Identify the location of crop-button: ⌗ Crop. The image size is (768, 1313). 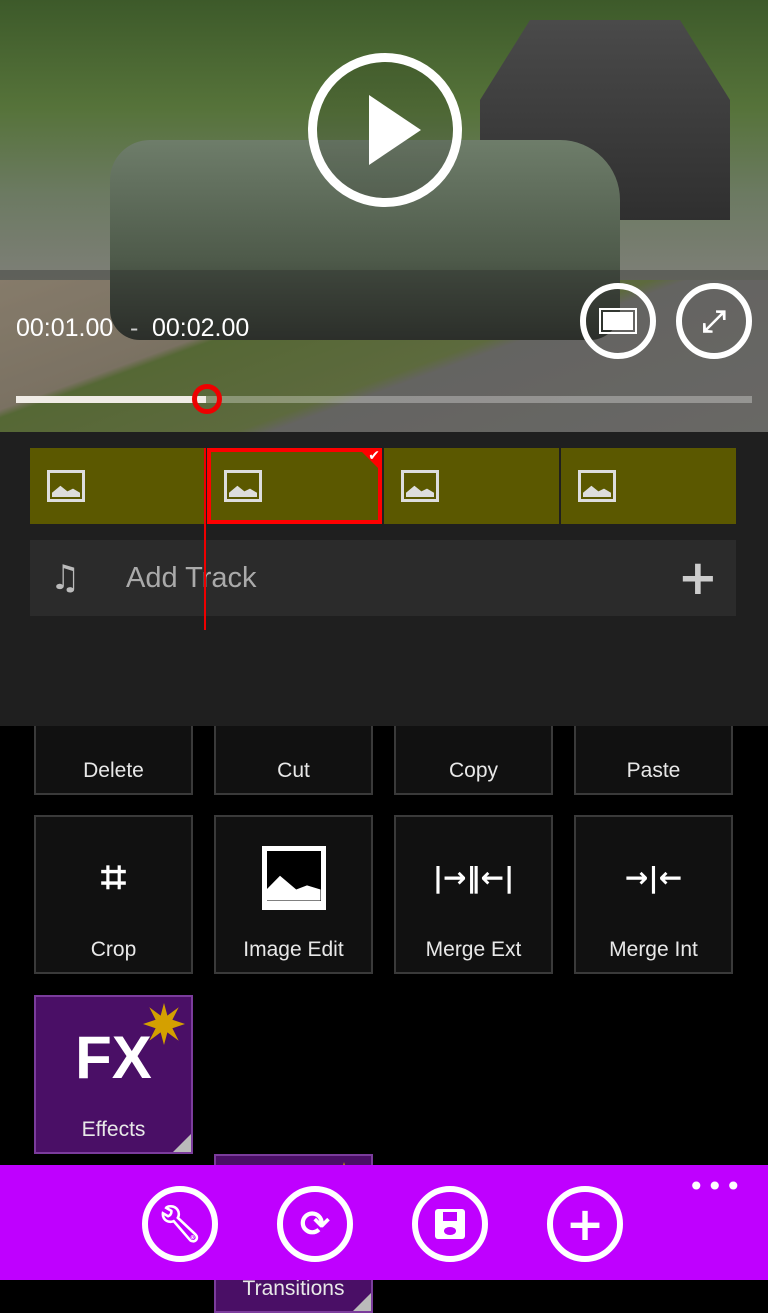
(113, 894).